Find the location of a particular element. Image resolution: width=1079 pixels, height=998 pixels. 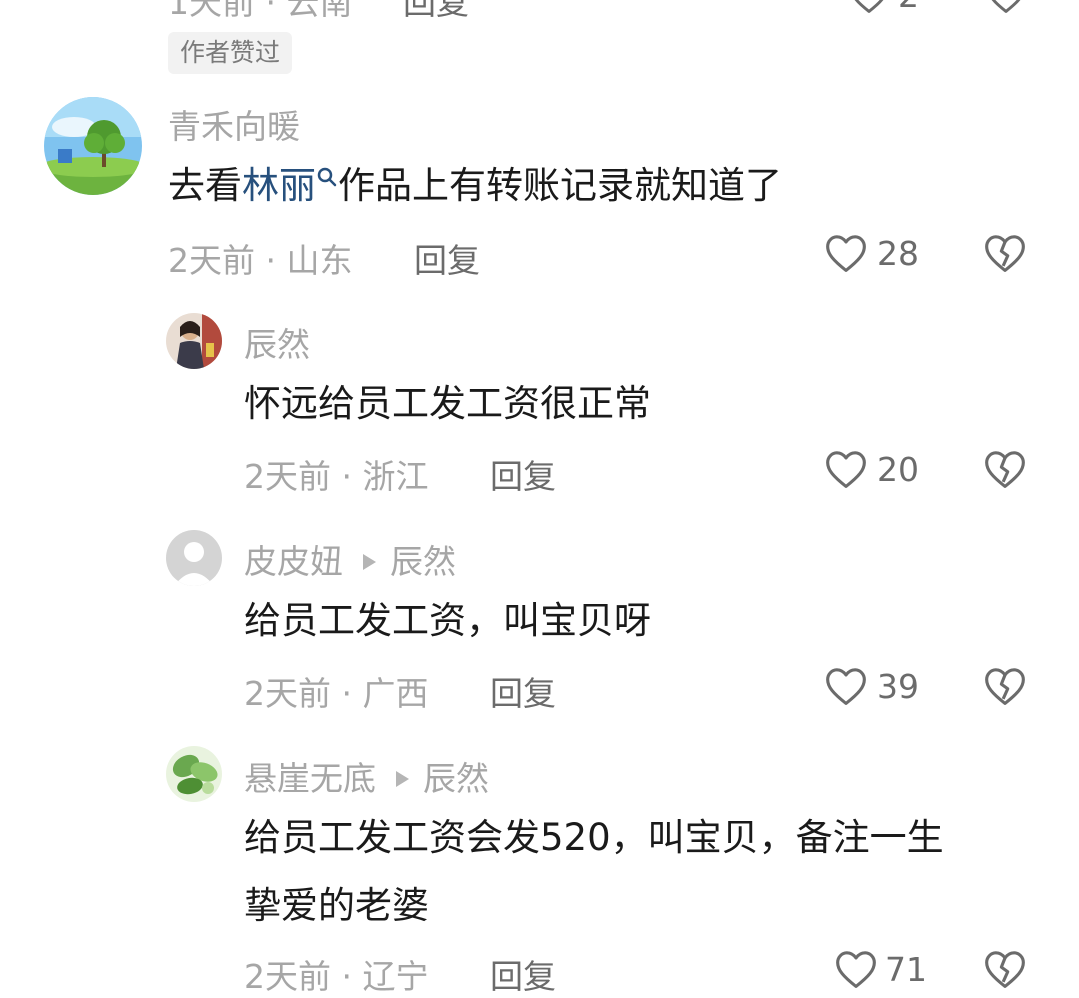

comment-location: 浙江 is located at coordinates (395, 476).